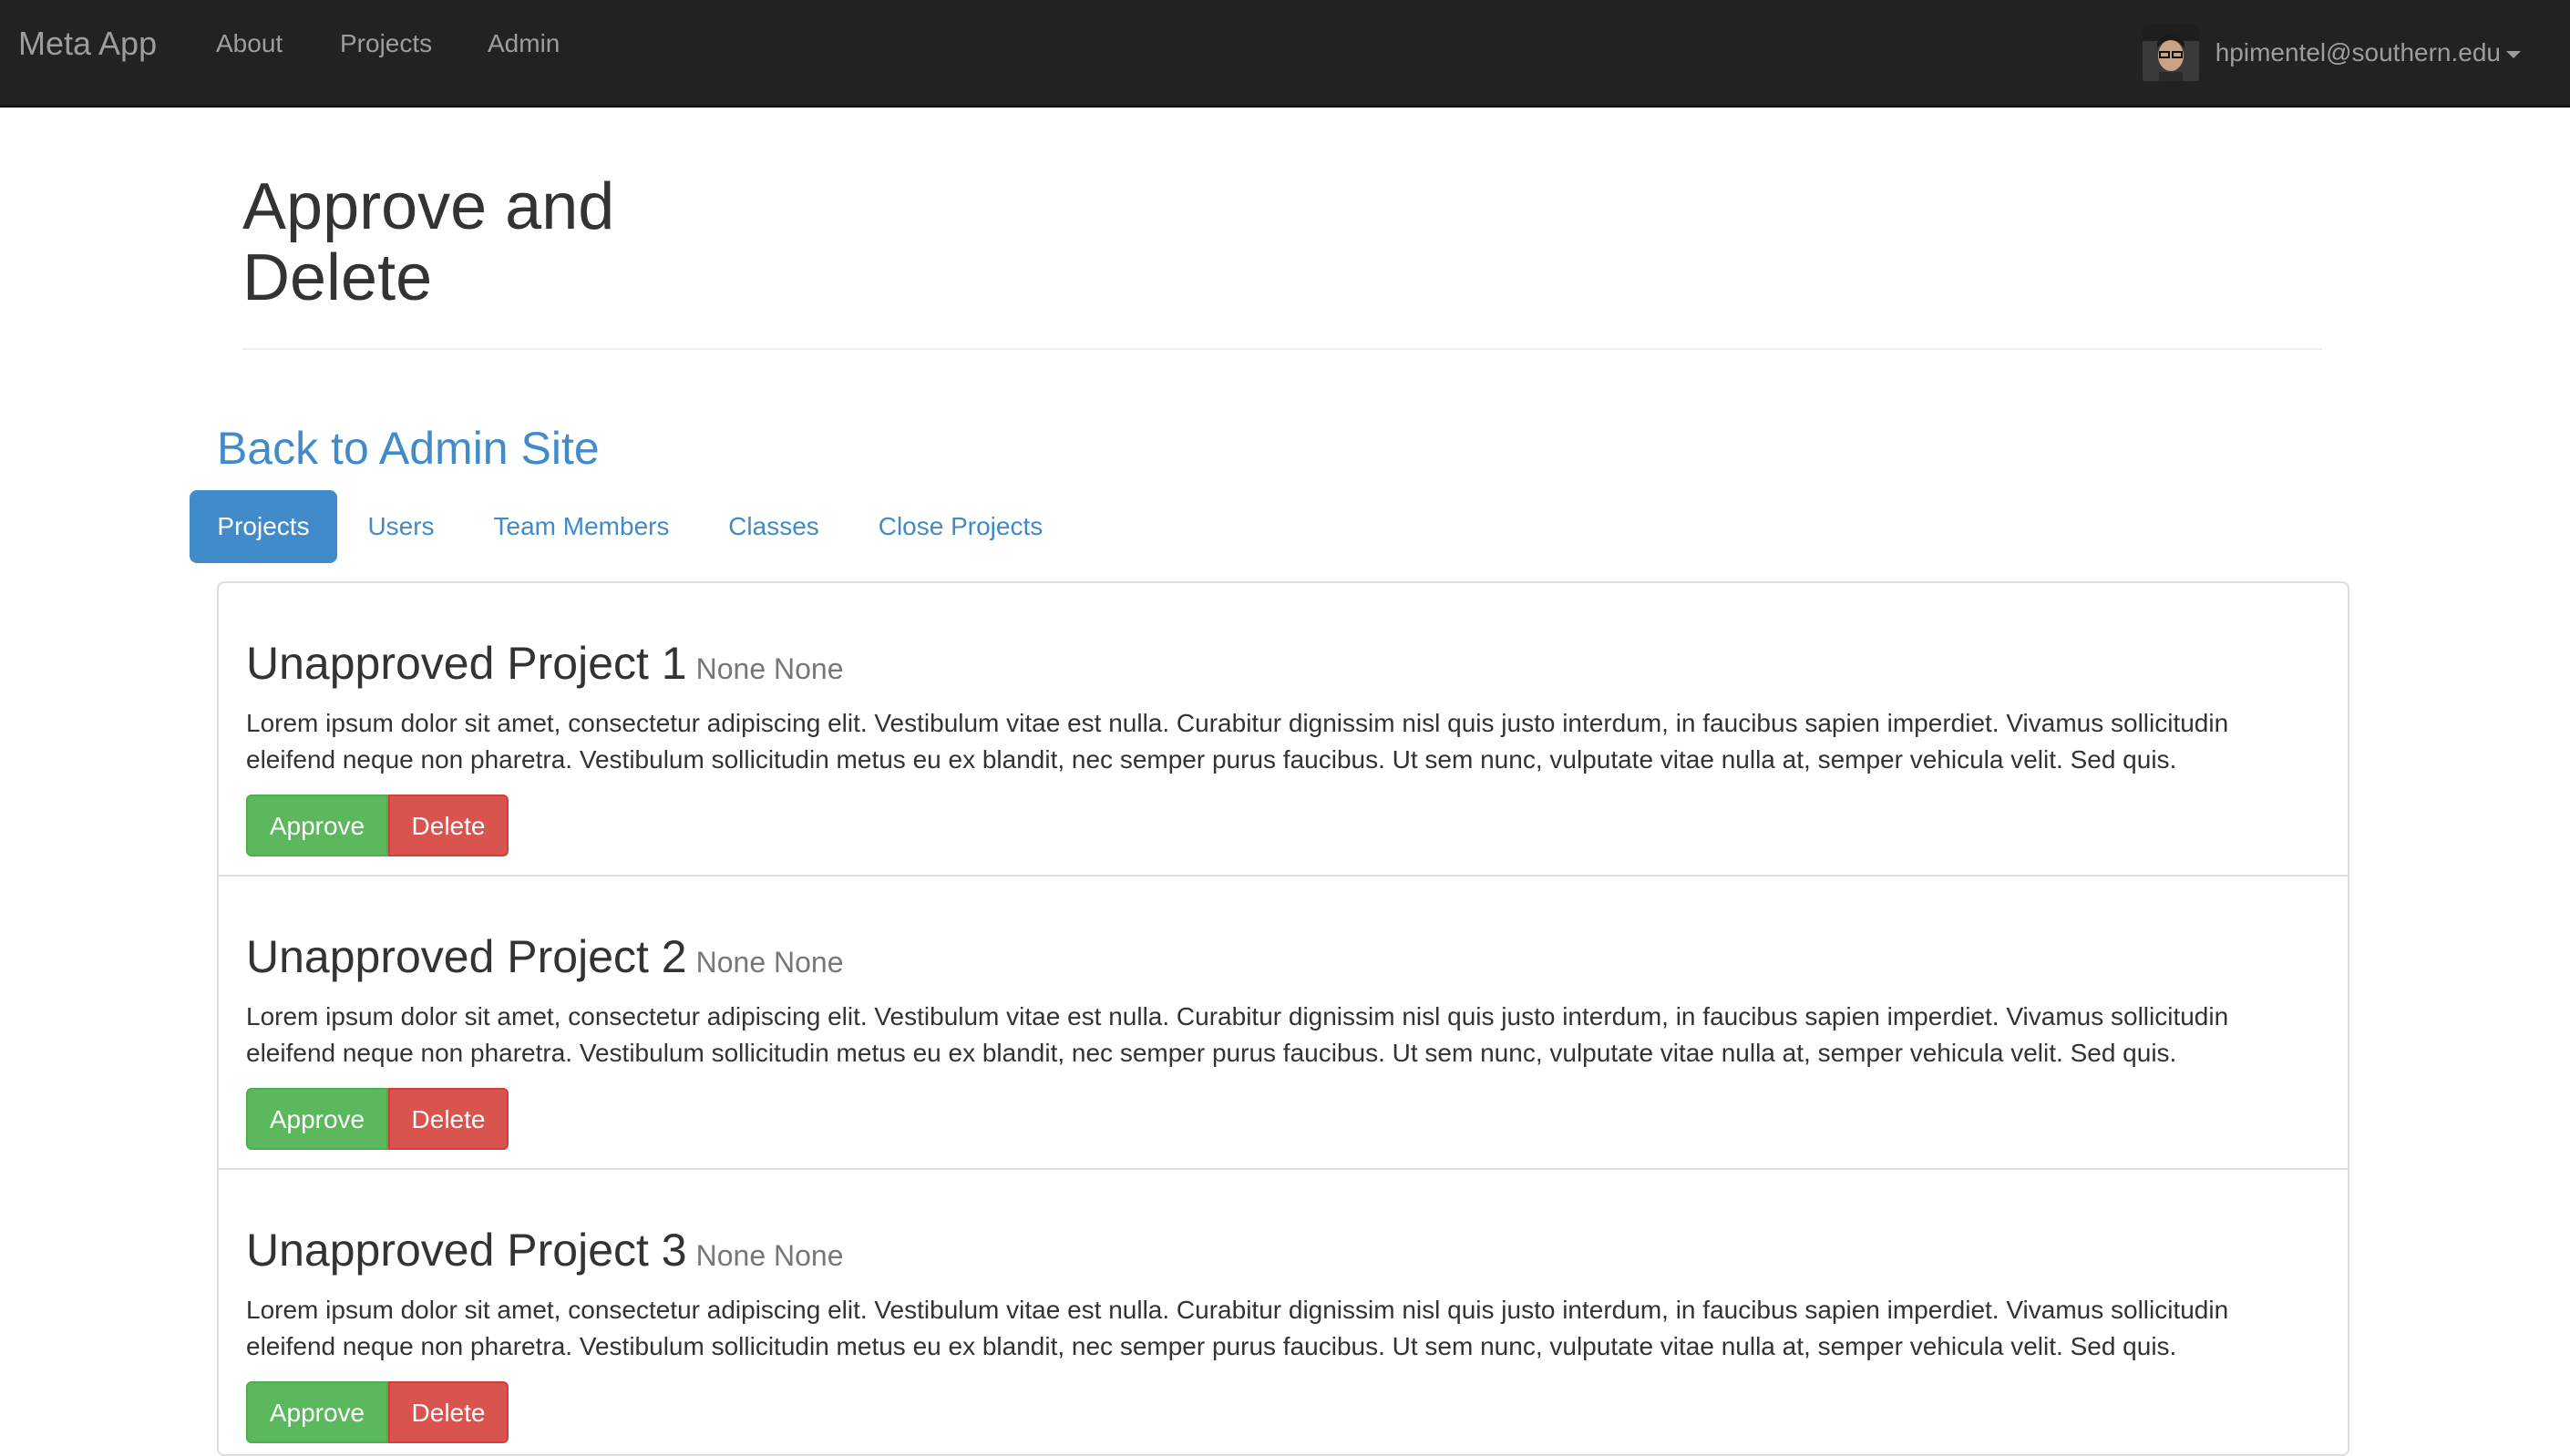 The image size is (2570, 1456). Describe the element at coordinates (524, 44) in the screenshot. I see `nav-link-admin: Admin` at that location.